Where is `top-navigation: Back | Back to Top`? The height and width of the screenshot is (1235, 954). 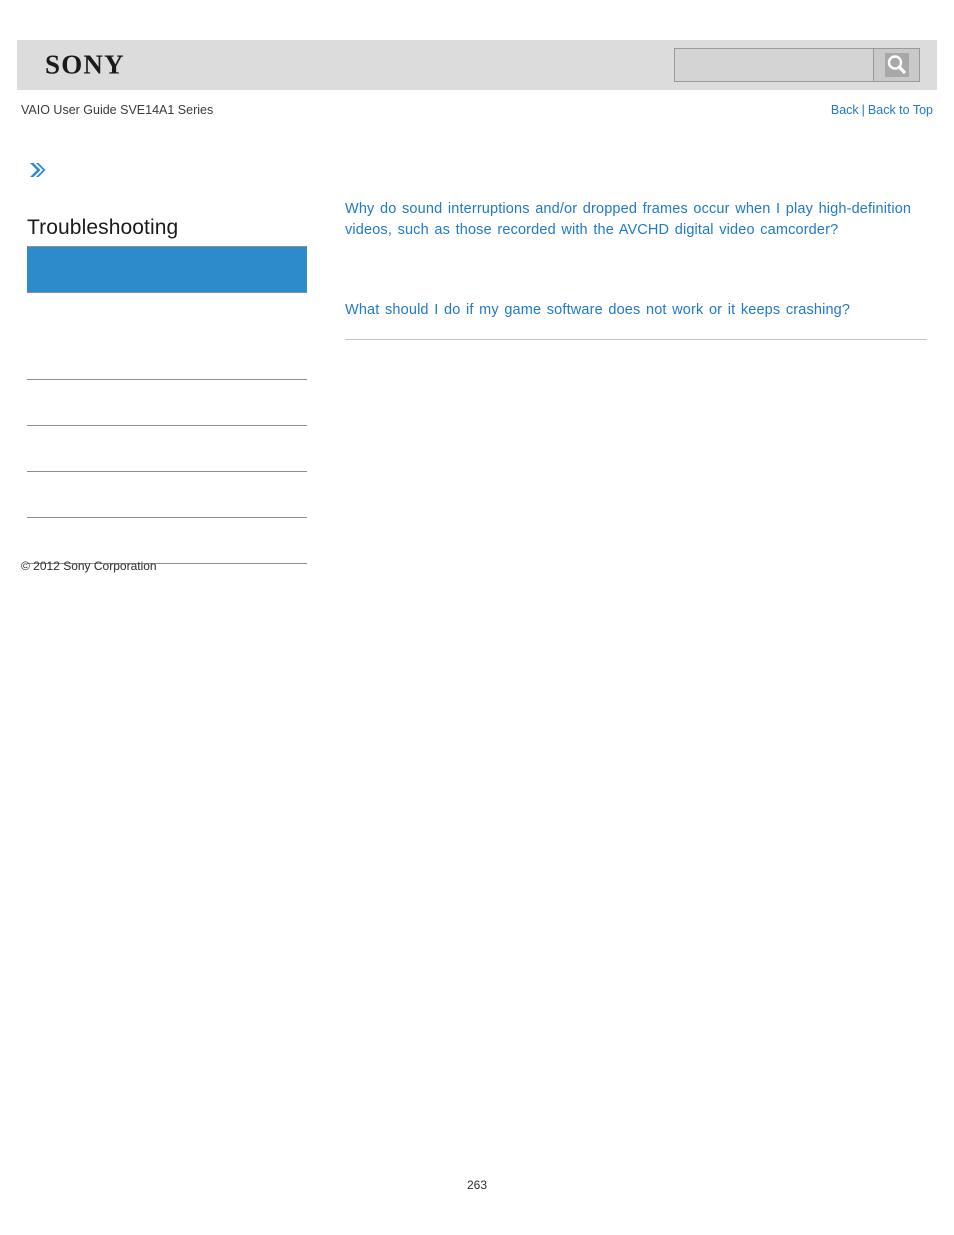 top-navigation: Back | Back to Top is located at coordinates (882, 110).